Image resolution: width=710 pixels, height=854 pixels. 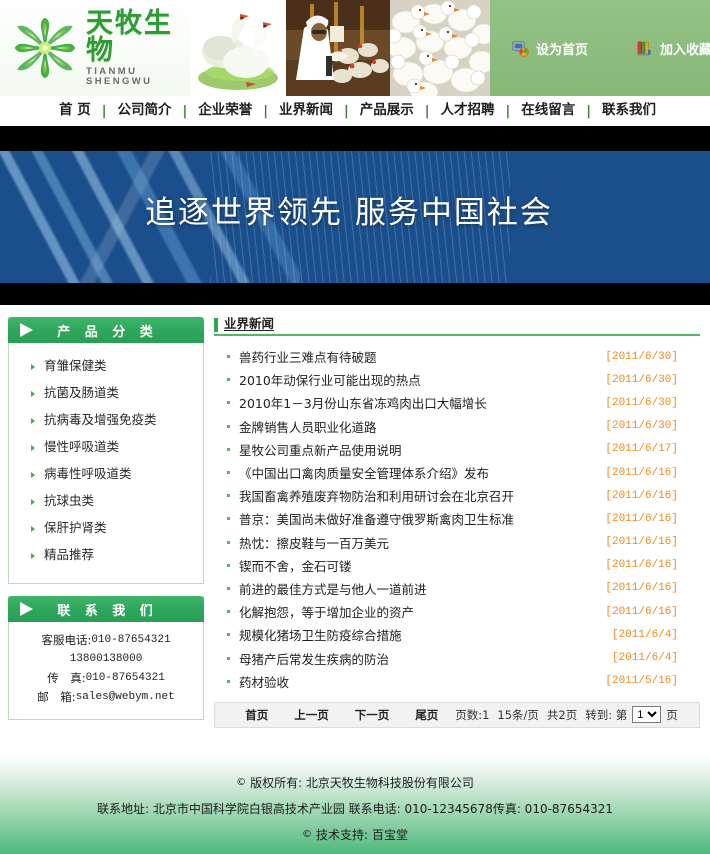 I want to click on list-item: 前进的最佳方式是与他人一道前进 [2011/6/16], so click(x=457, y=588).